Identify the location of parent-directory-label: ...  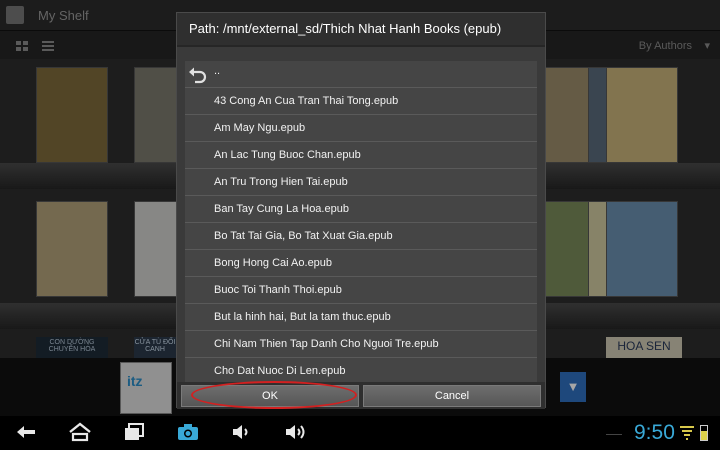
(217, 71).